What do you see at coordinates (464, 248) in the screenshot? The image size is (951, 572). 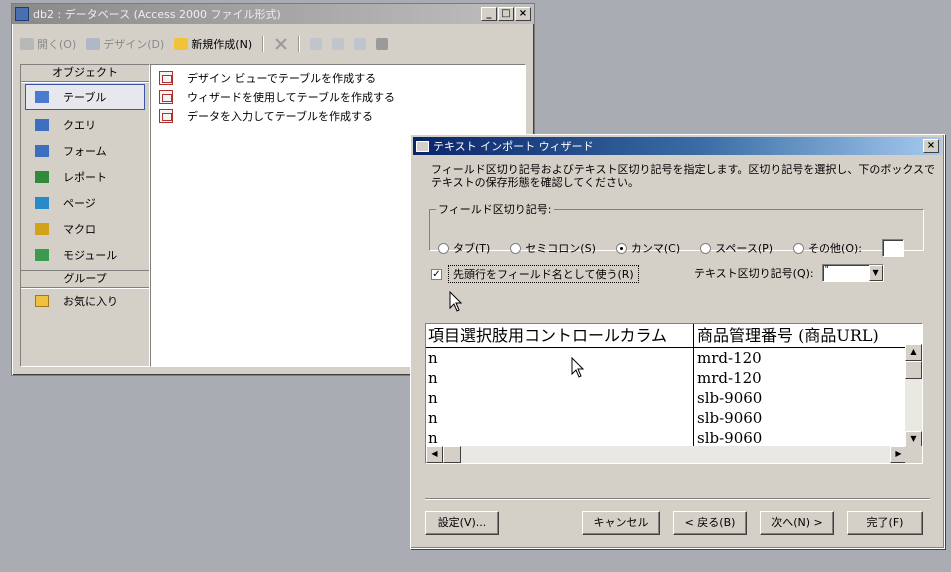 I see `delimiter-radio-0: タブ(T)` at bounding box center [464, 248].